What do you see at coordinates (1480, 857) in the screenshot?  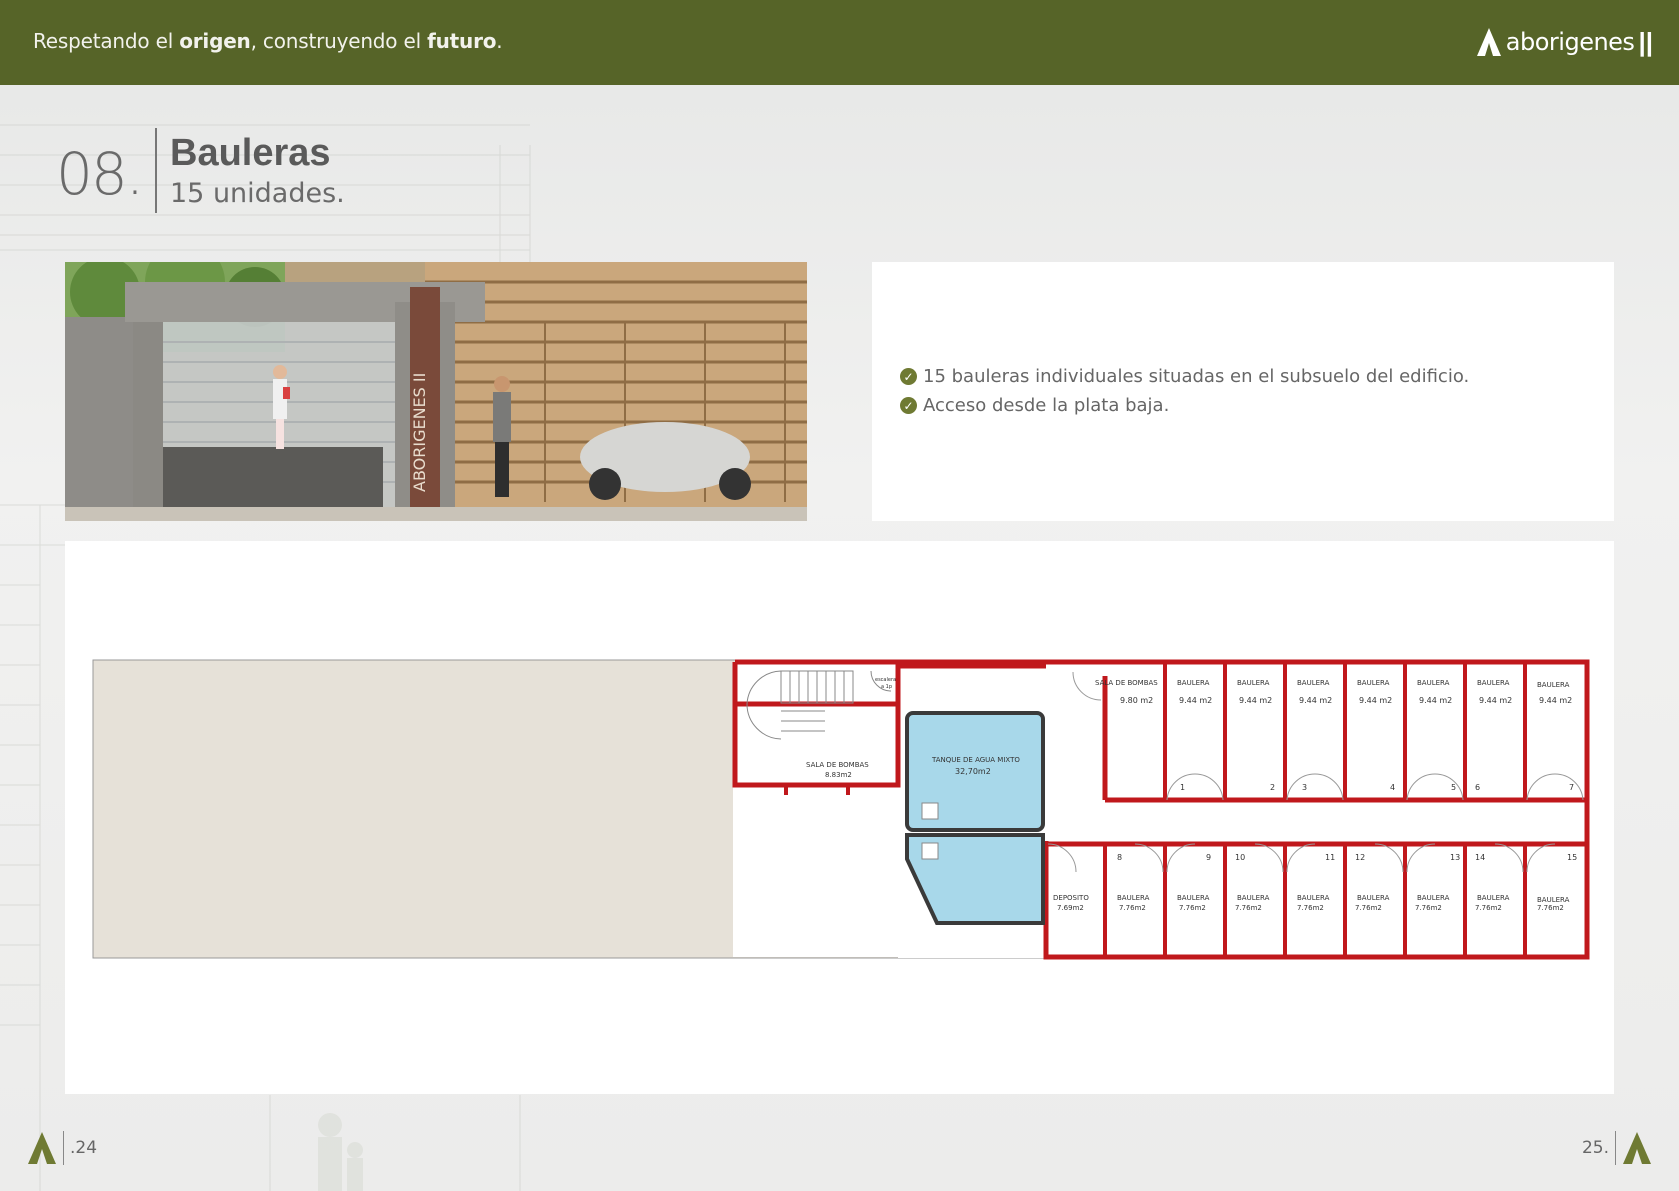 I see `storage-number: 14` at bounding box center [1480, 857].